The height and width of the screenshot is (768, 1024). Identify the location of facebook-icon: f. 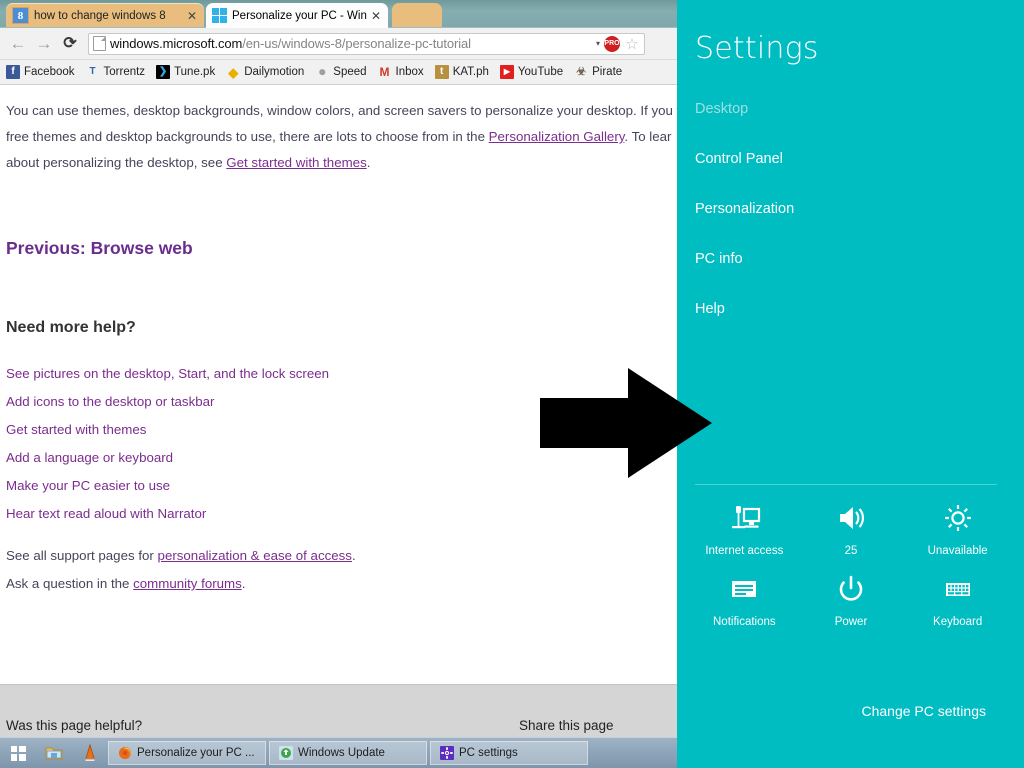
(13, 72).